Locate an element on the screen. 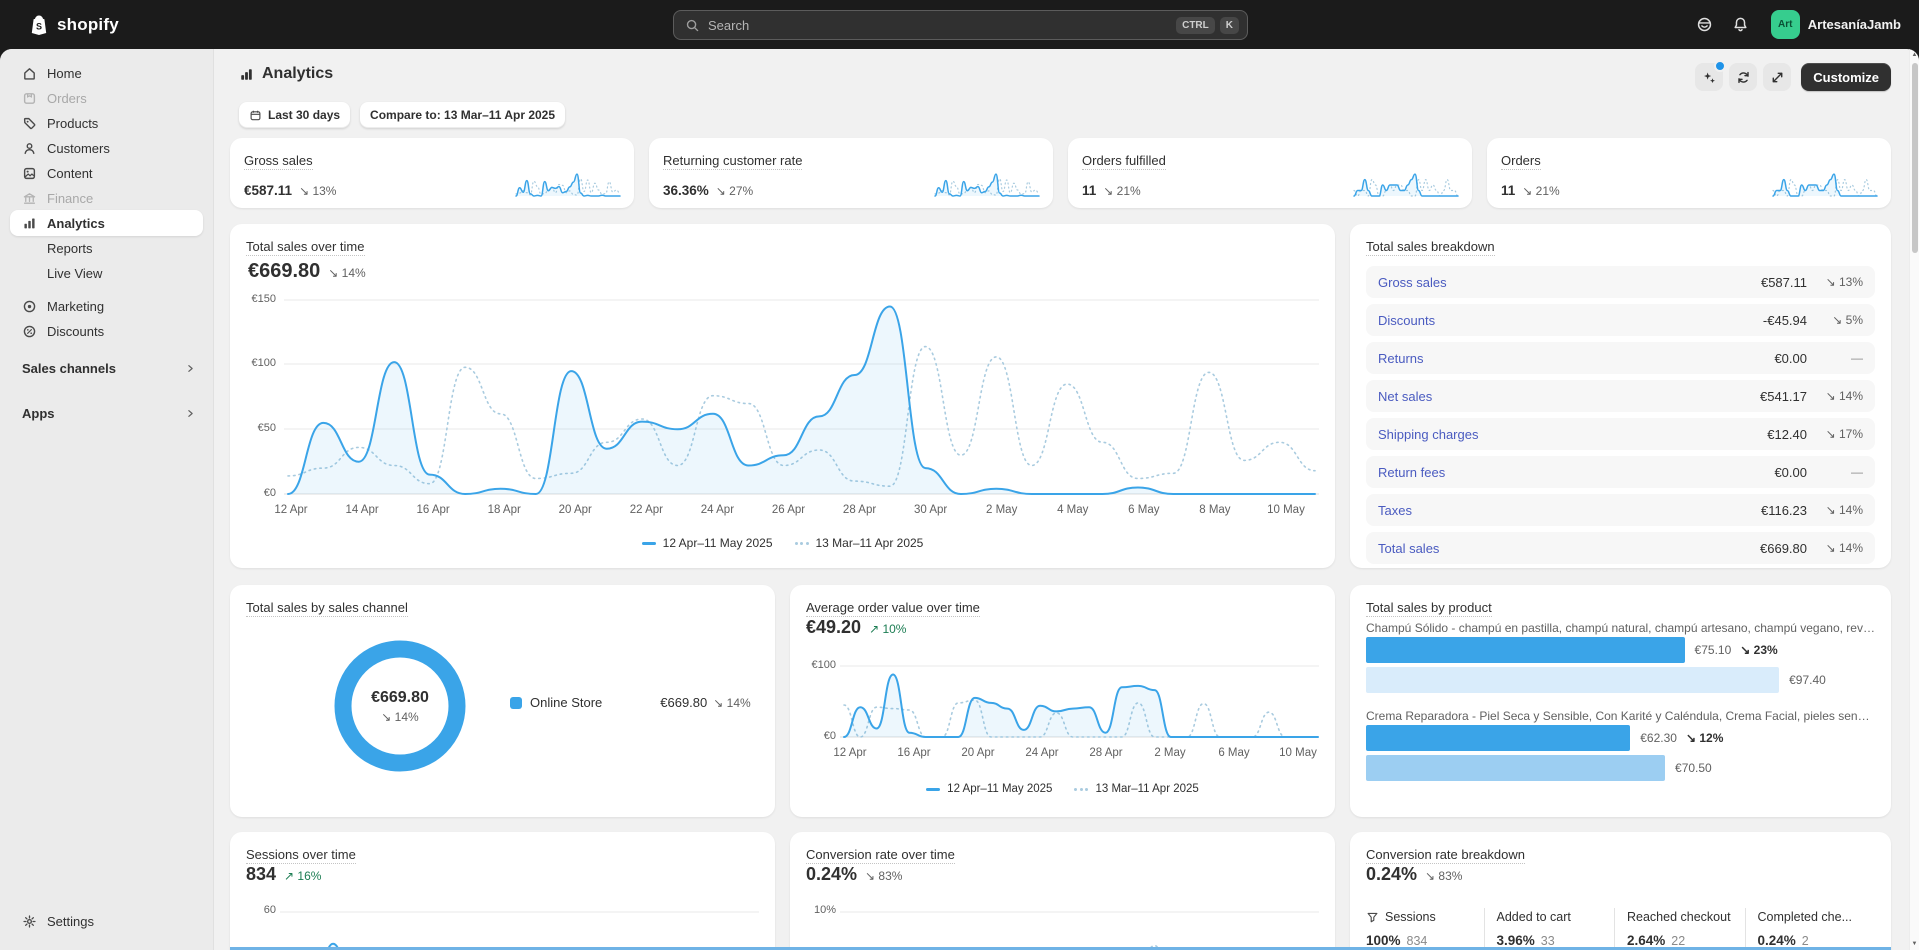 The width and height of the screenshot is (1919, 950). breakdown-link: Net sales is located at coordinates (1569, 396).